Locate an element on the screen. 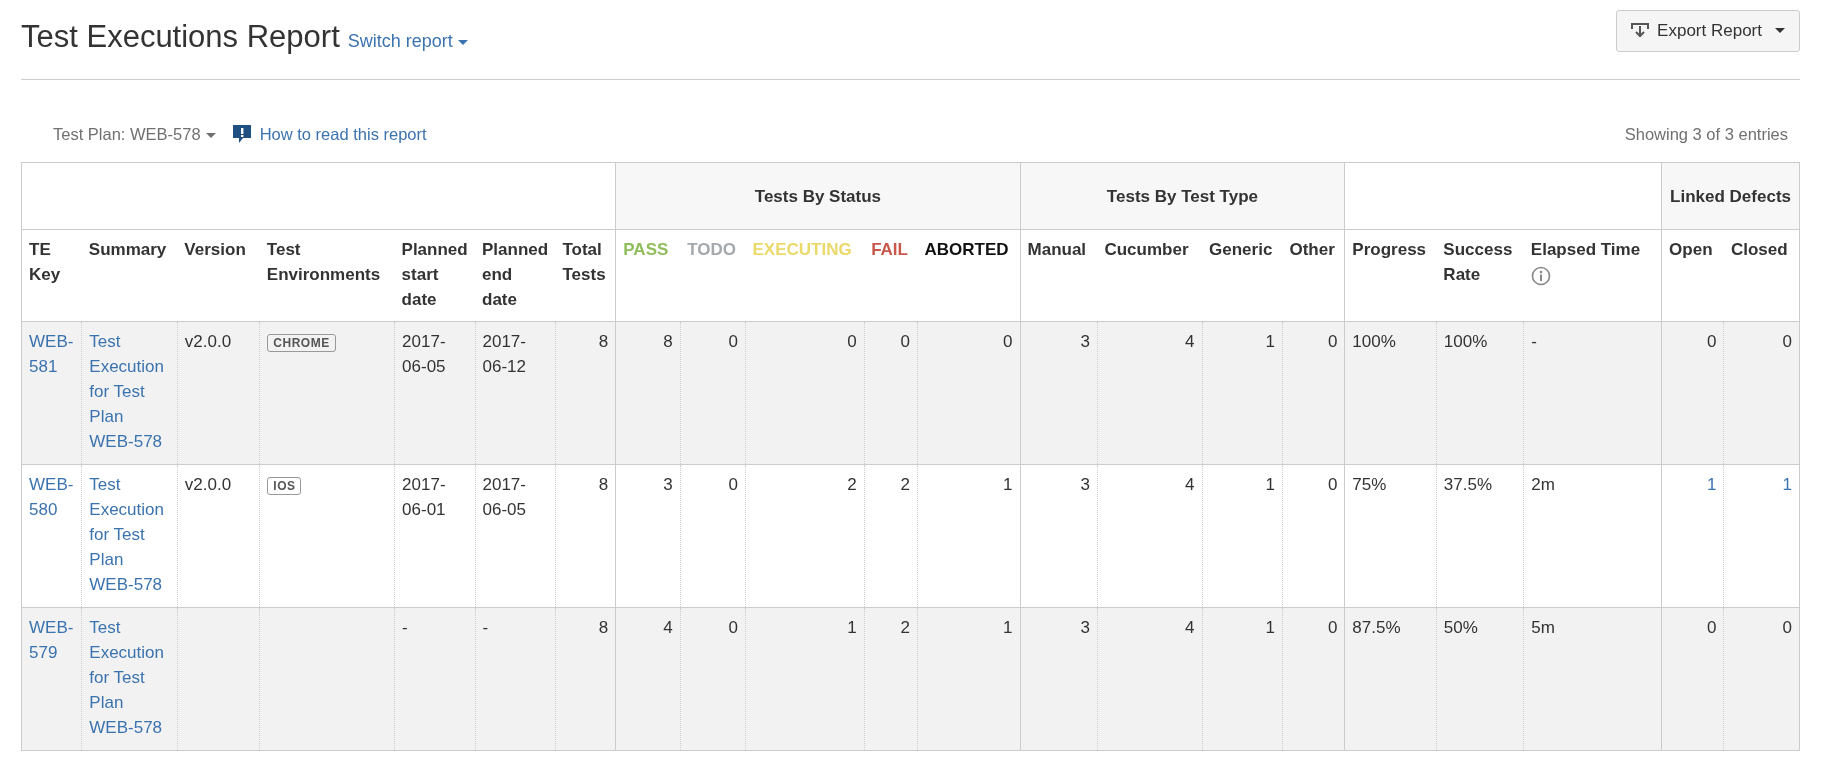 The width and height of the screenshot is (1821, 764). column-header: TE Key is located at coordinates (51, 275).